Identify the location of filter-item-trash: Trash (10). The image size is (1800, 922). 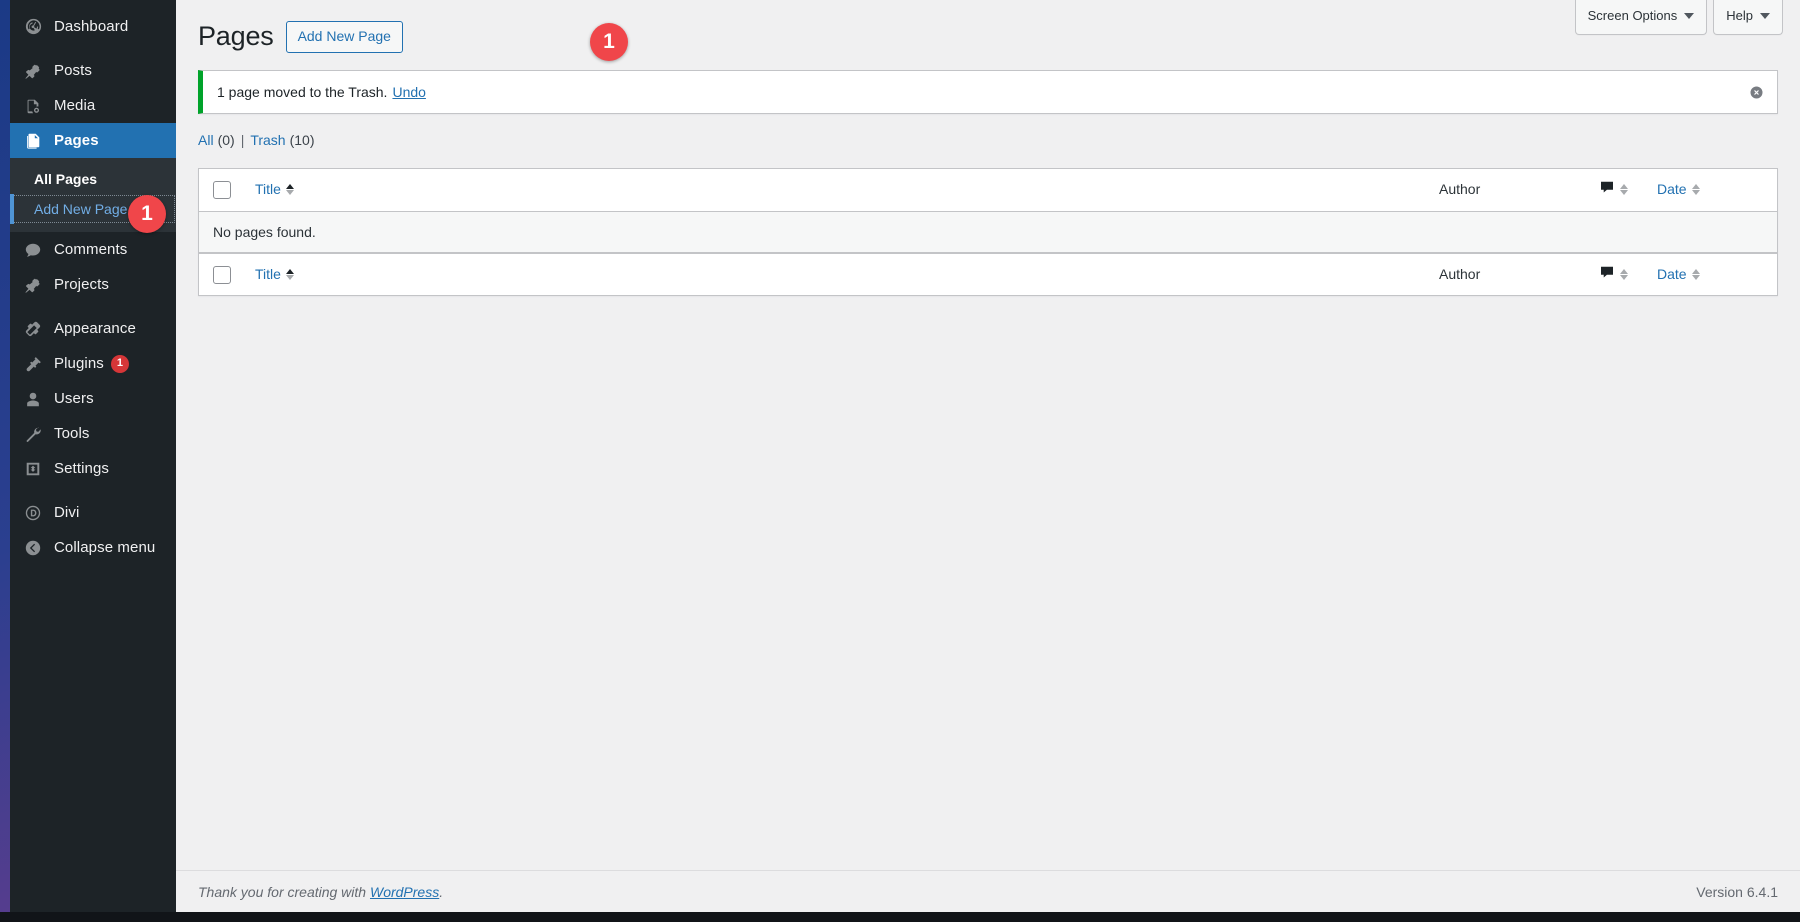
(282, 140).